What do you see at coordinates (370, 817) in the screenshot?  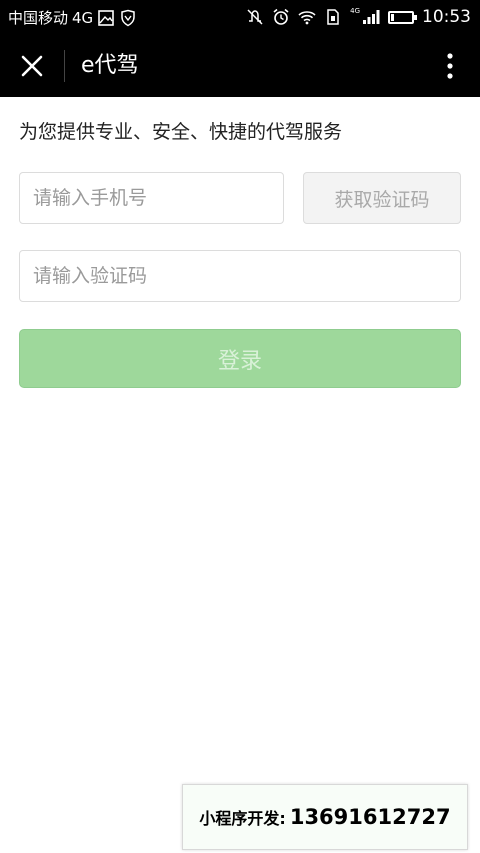 I see `developer-phone: 13691612727` at bounding box center [370, 817].